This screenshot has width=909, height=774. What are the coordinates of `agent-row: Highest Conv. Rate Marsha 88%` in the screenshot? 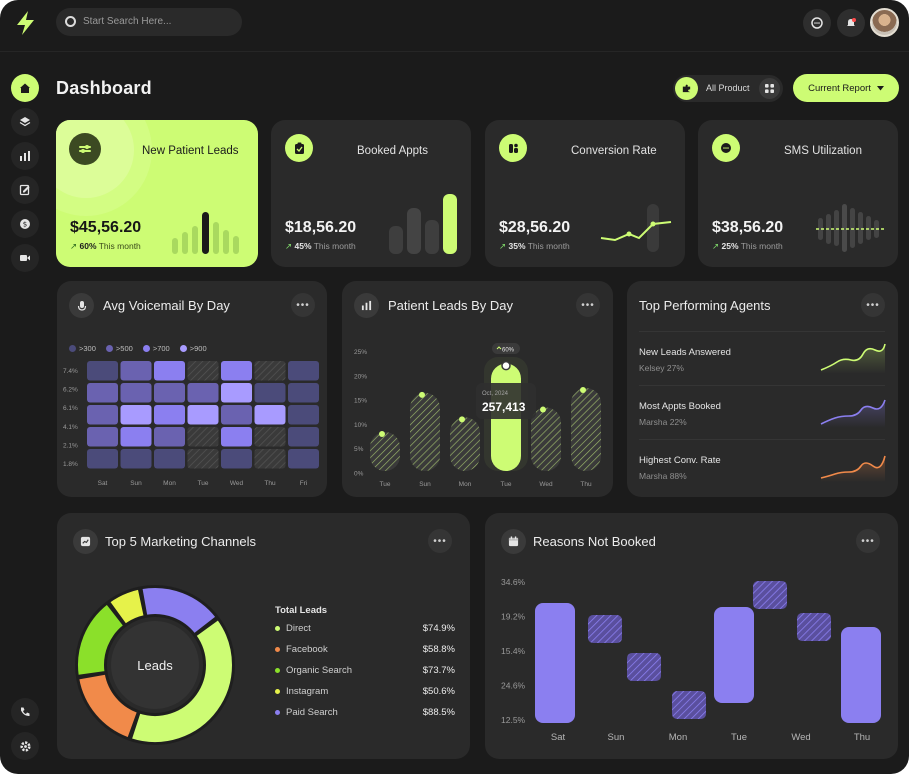 It's located at (762, 467).